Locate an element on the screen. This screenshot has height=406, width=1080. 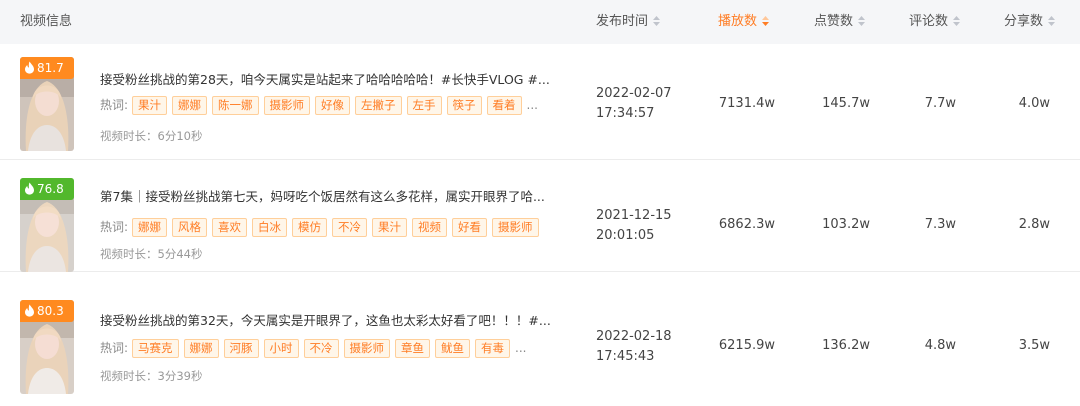
shares-count: 4.0w is located at coordinates (1034, 103).